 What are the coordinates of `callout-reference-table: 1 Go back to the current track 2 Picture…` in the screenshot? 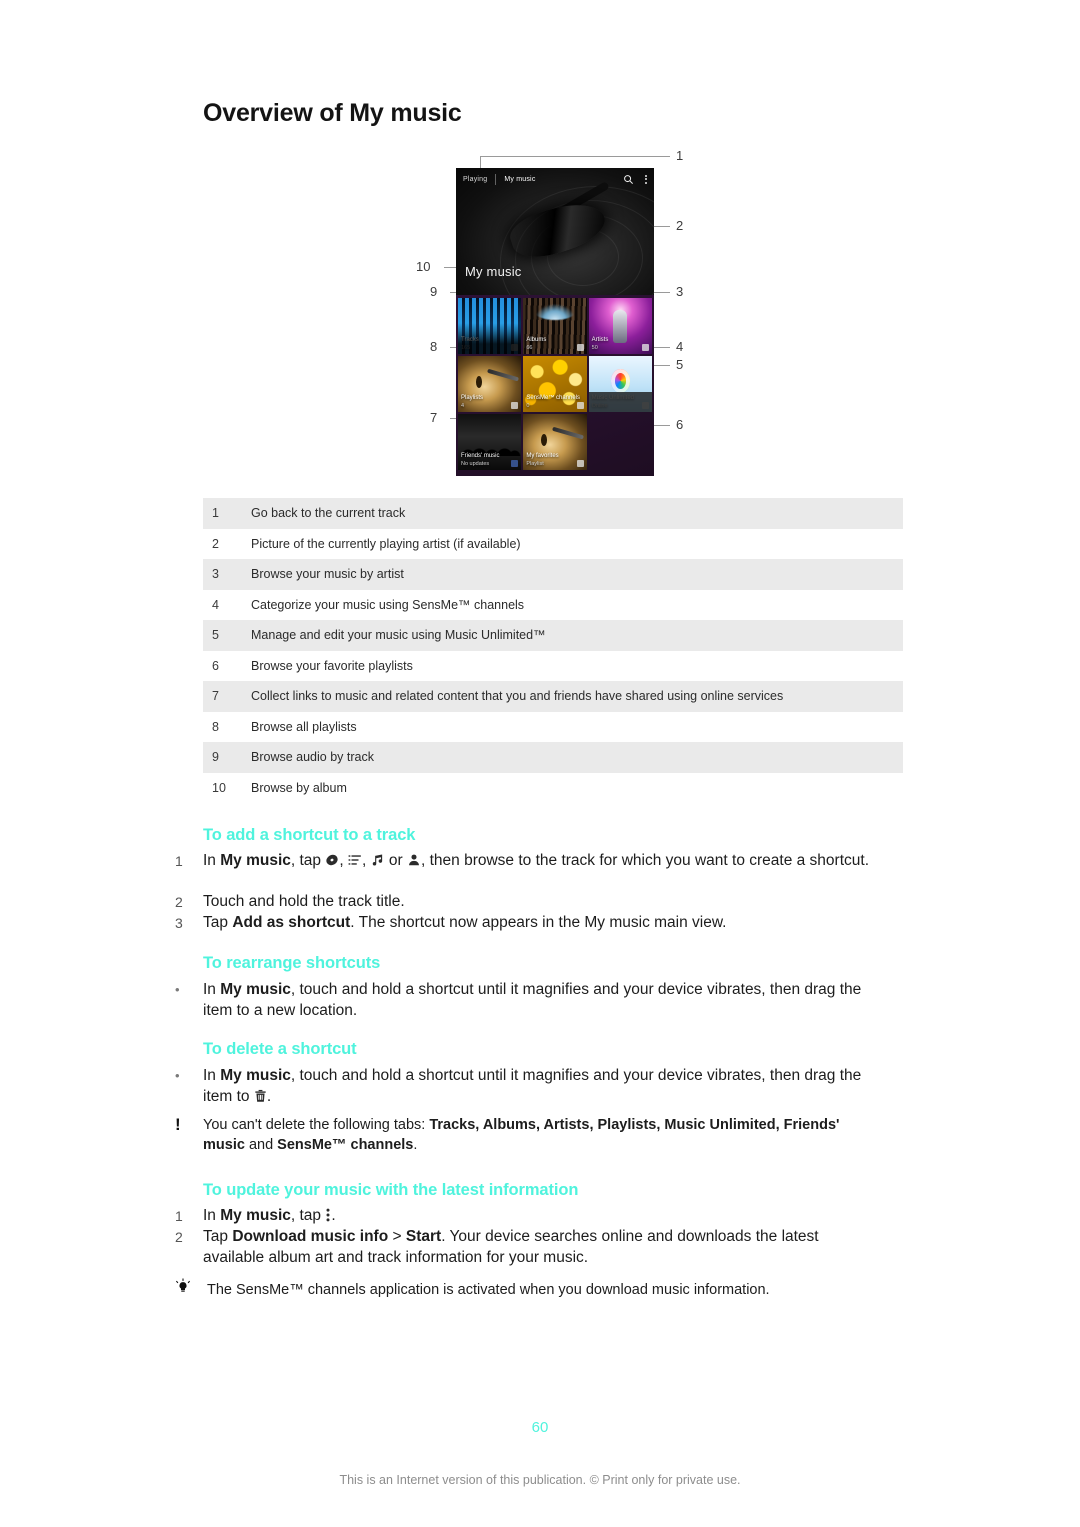 It's located at (553, 650).